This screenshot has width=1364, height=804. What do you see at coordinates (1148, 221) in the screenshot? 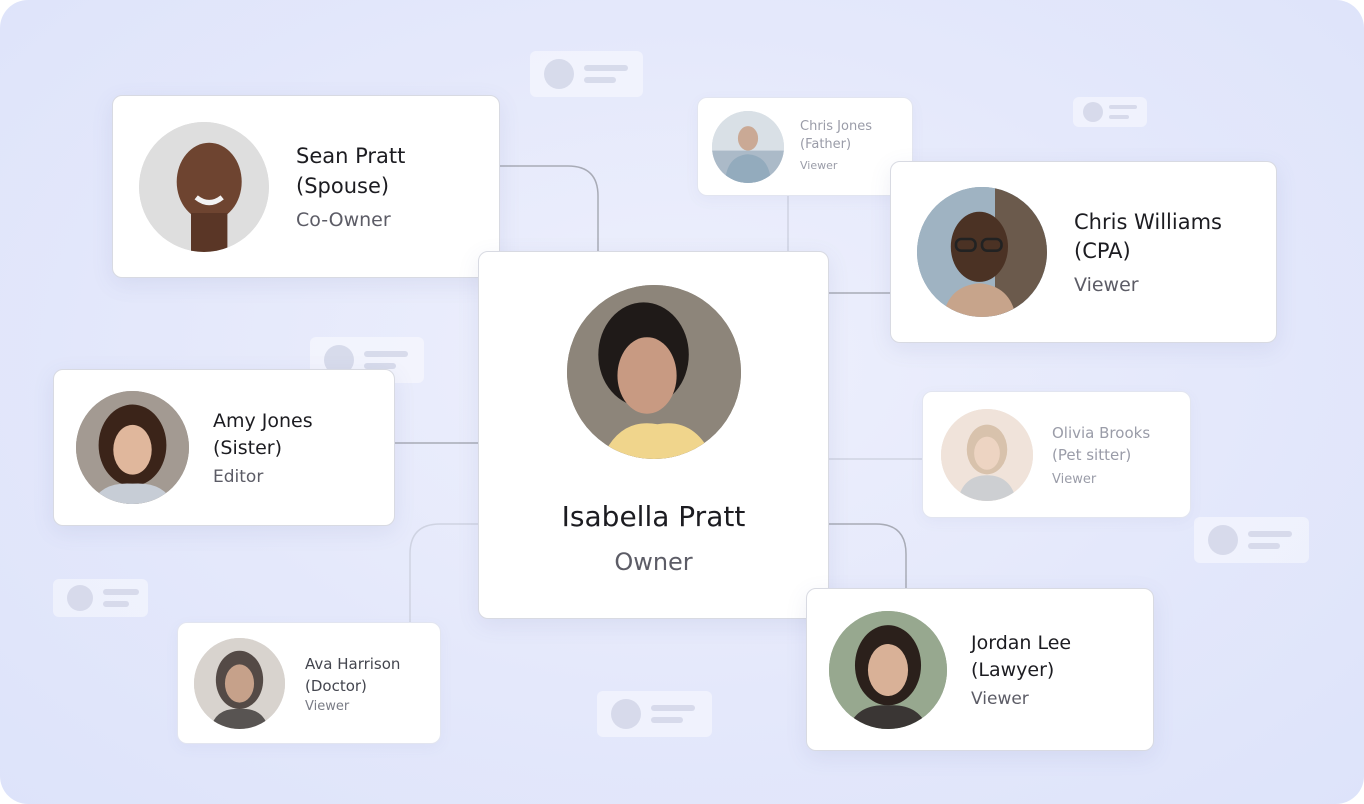
I see `member-name: Chris Williams` at bounding box center [1148, 221].